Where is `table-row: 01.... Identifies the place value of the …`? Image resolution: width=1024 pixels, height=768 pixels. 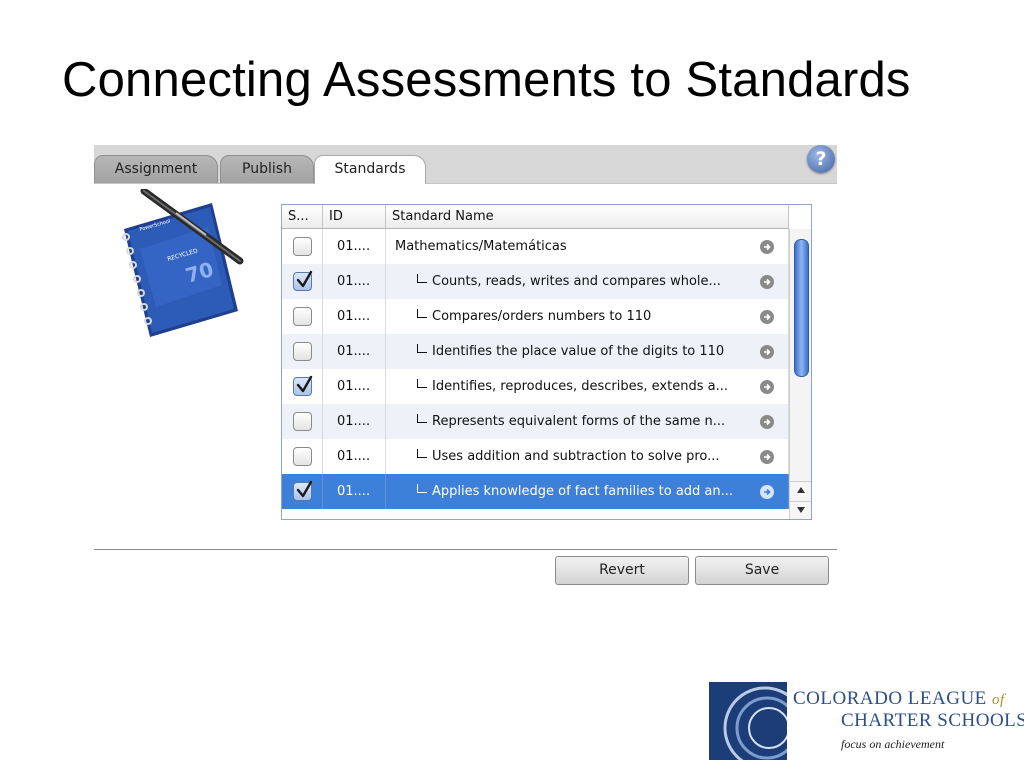 table-row: 01.... Identifies the place value of the … is located at coordinates (535, 351).